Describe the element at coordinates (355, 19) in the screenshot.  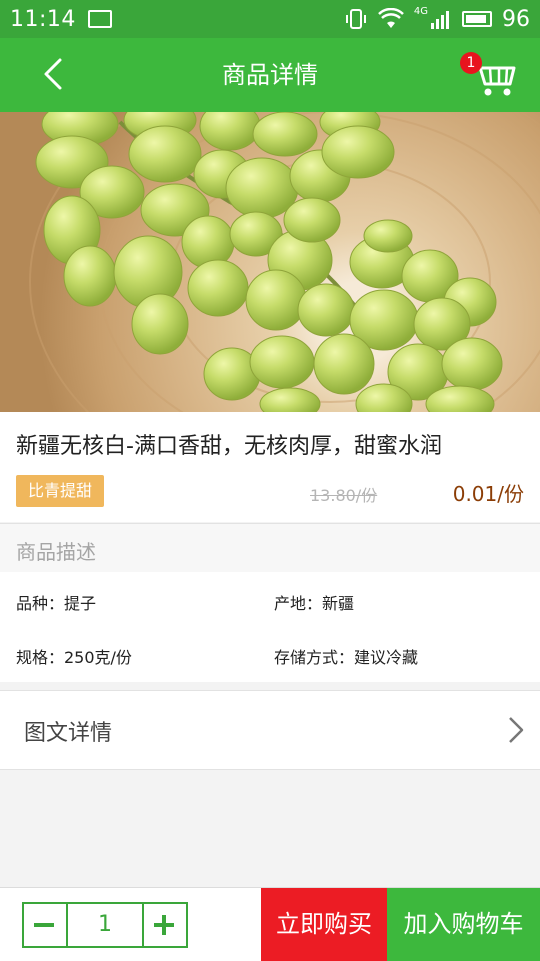
I see `vibrate-icon` at that location.